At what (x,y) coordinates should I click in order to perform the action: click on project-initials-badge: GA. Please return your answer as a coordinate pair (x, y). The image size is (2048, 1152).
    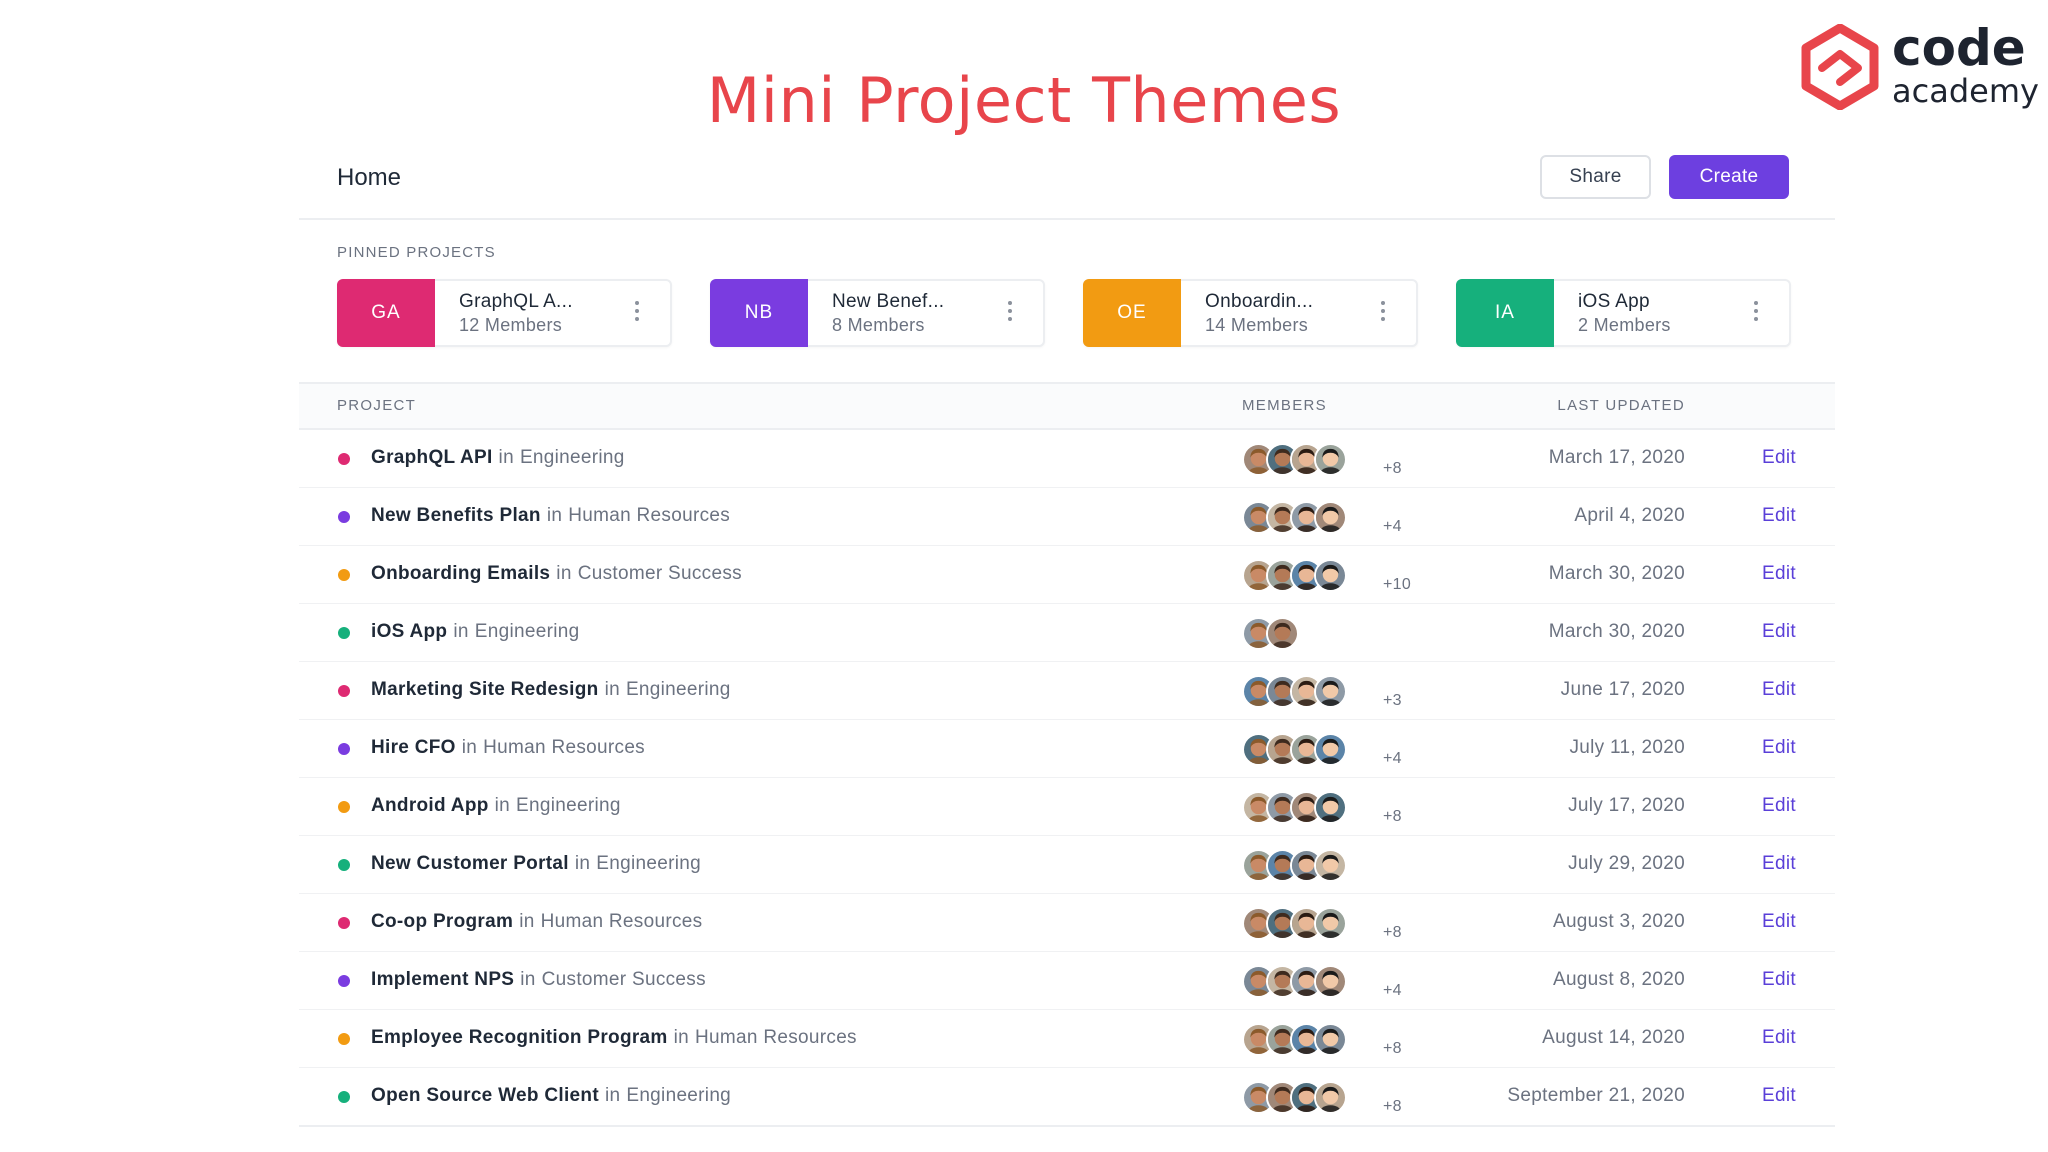
    Looking at the image, I should click on (386, 313).